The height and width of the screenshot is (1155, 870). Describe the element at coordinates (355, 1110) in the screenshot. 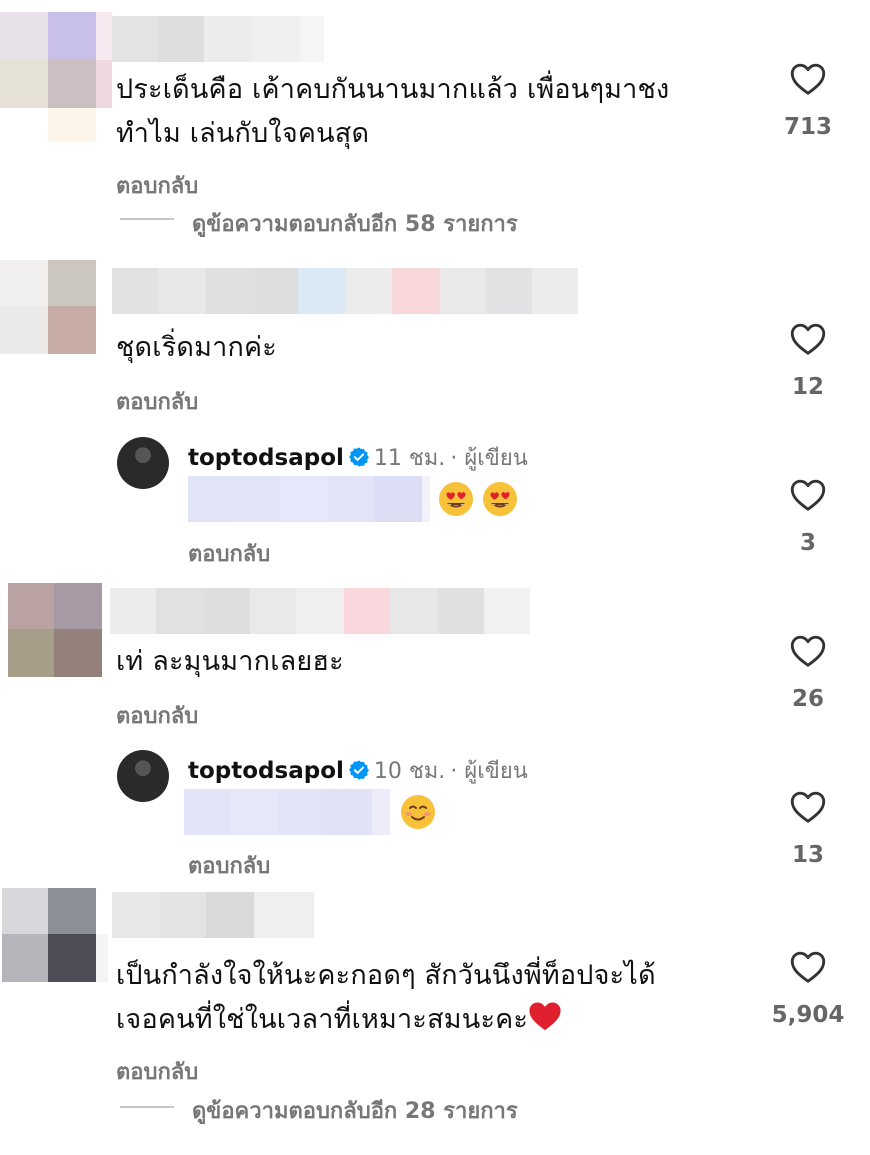

I see `view-replies-button: ดูข้อความตอบกลับอีก 28 รายการ` at that location.